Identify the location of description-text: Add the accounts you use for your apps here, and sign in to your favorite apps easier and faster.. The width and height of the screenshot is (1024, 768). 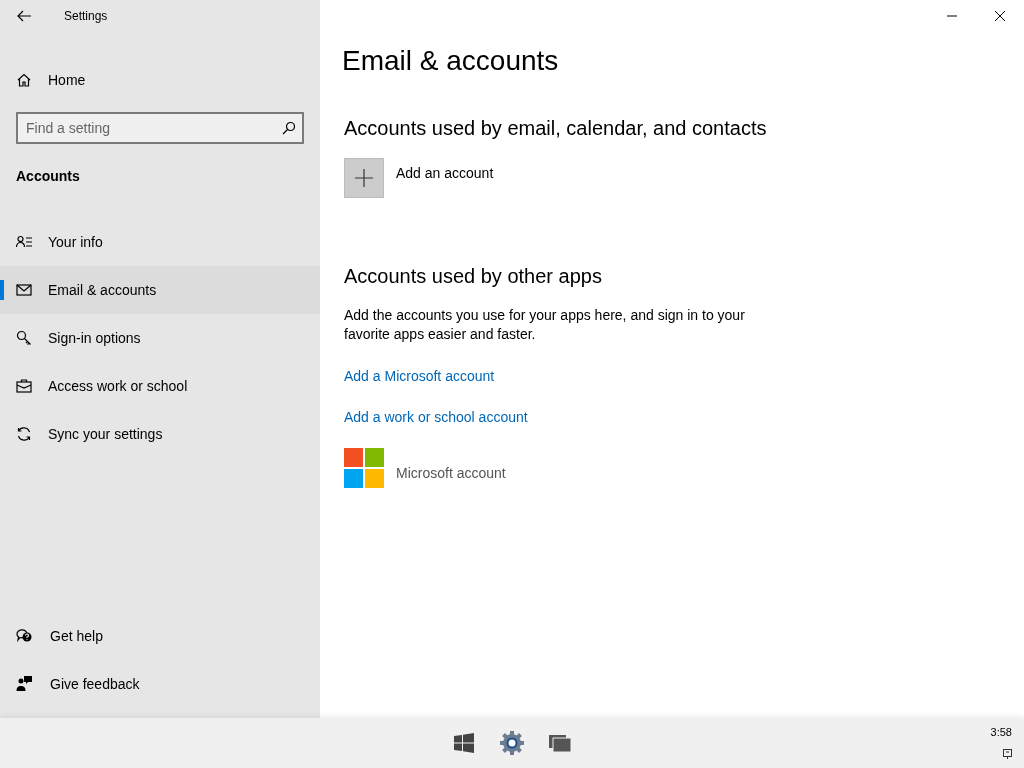
(545, 324).